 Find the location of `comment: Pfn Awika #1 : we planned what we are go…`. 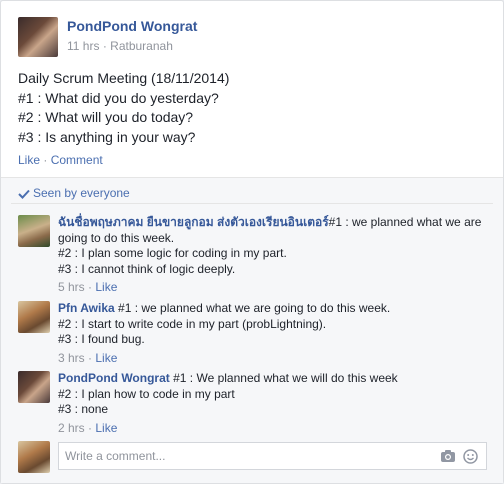

comment: Pfn Awika #1 : we planned what we are go… is located at coordinates (273, 333).